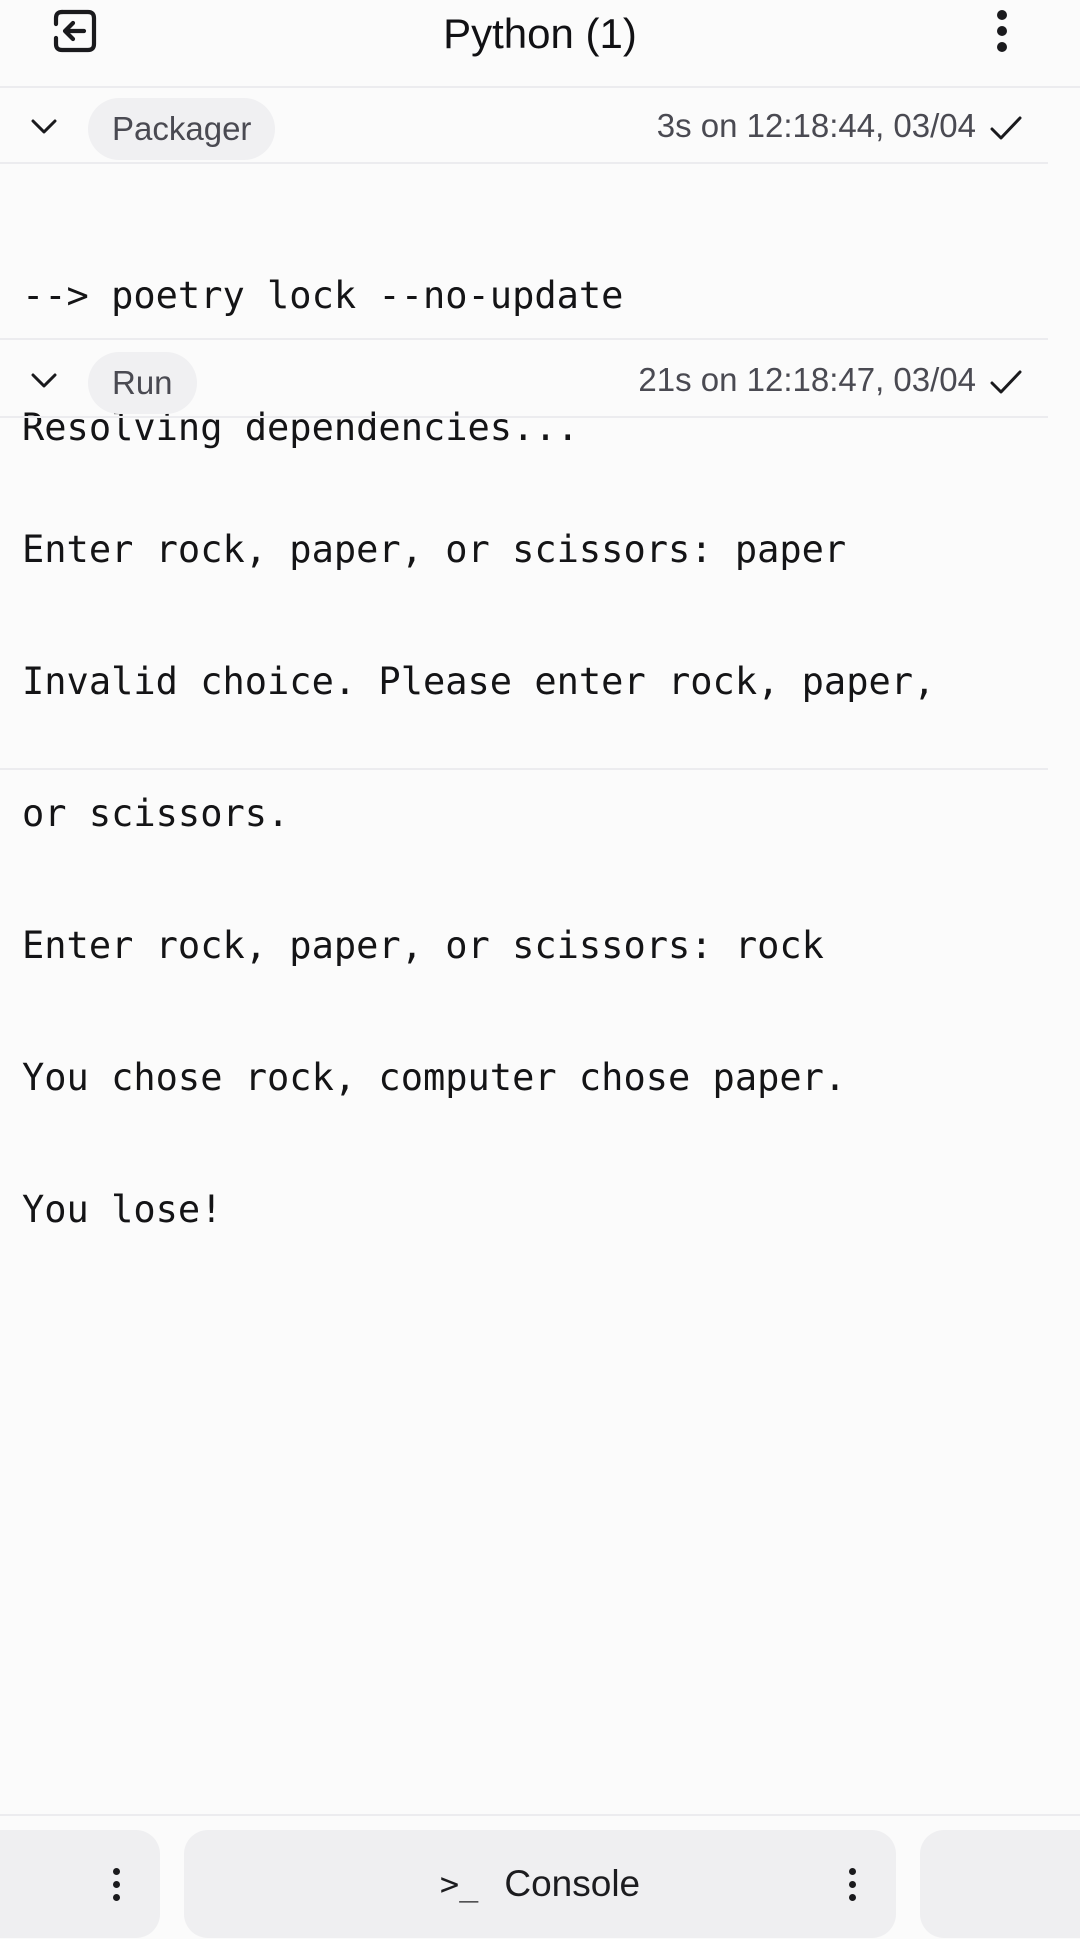  Describe the element at coordinates (572, 1883) in the screenshot. I see `tab-console-label: Console` at that location.